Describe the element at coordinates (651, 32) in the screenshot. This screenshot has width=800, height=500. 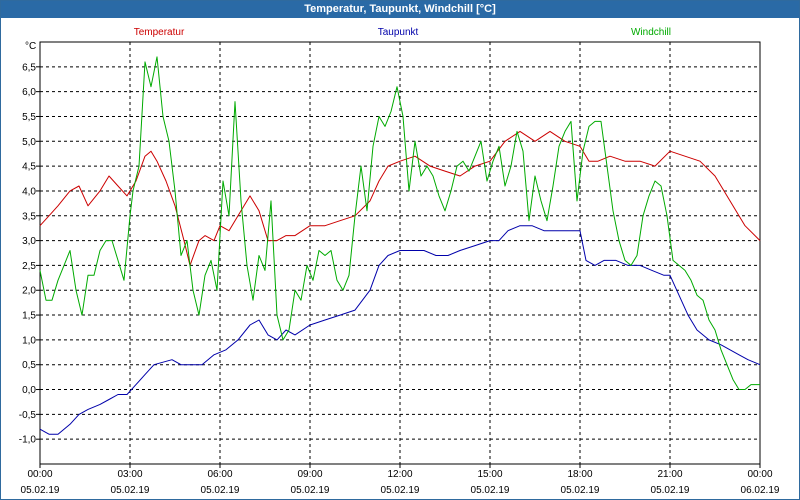
I see `legend-item-windchill: Windchill` at that location.